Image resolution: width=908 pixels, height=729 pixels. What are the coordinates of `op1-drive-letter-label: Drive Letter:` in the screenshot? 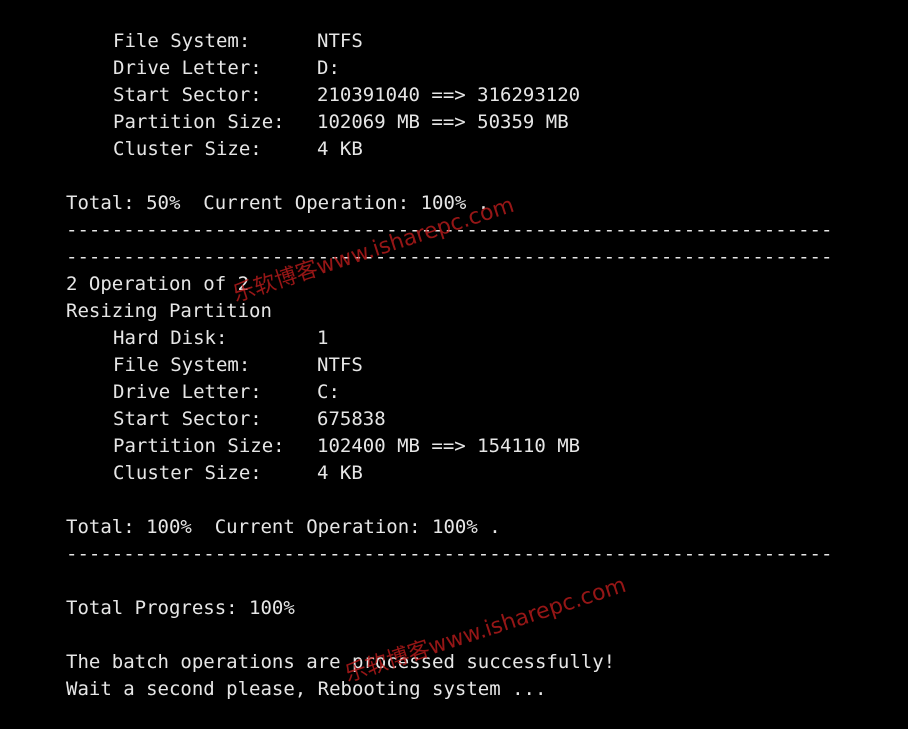 It's located at (187, 68).